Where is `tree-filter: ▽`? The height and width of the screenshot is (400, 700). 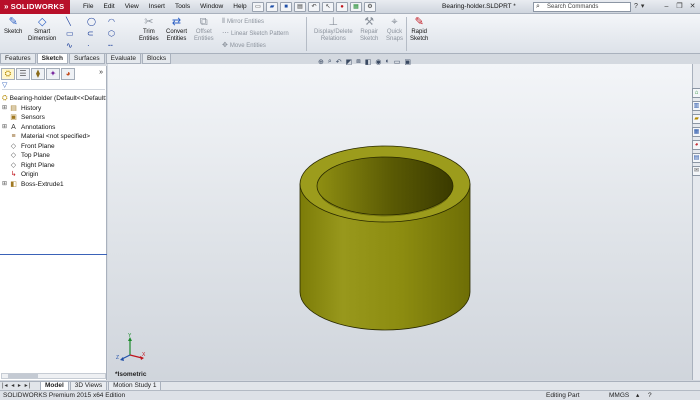 tree-filter: ▽ is located at coordinates (53, 86).